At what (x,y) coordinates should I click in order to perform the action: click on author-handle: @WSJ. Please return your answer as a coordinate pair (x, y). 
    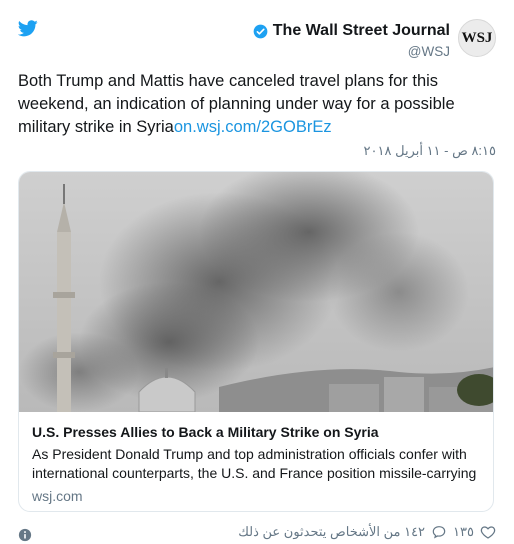
    Looking at the image, I should click on (351, 51).